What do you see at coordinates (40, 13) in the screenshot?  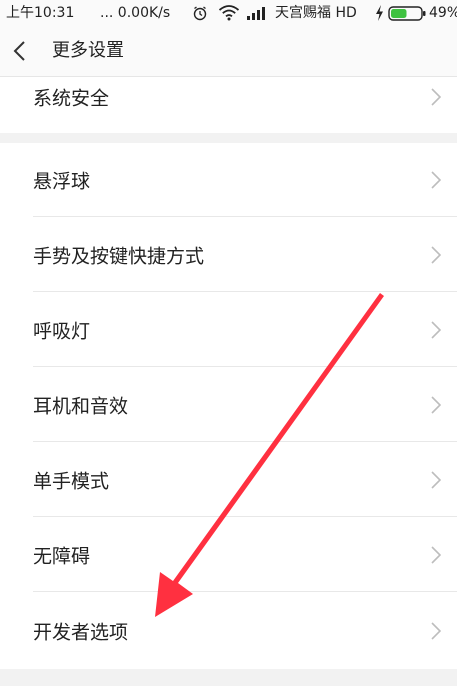 I see `status-time: 上午10:31` at bounding box center [40, 13].